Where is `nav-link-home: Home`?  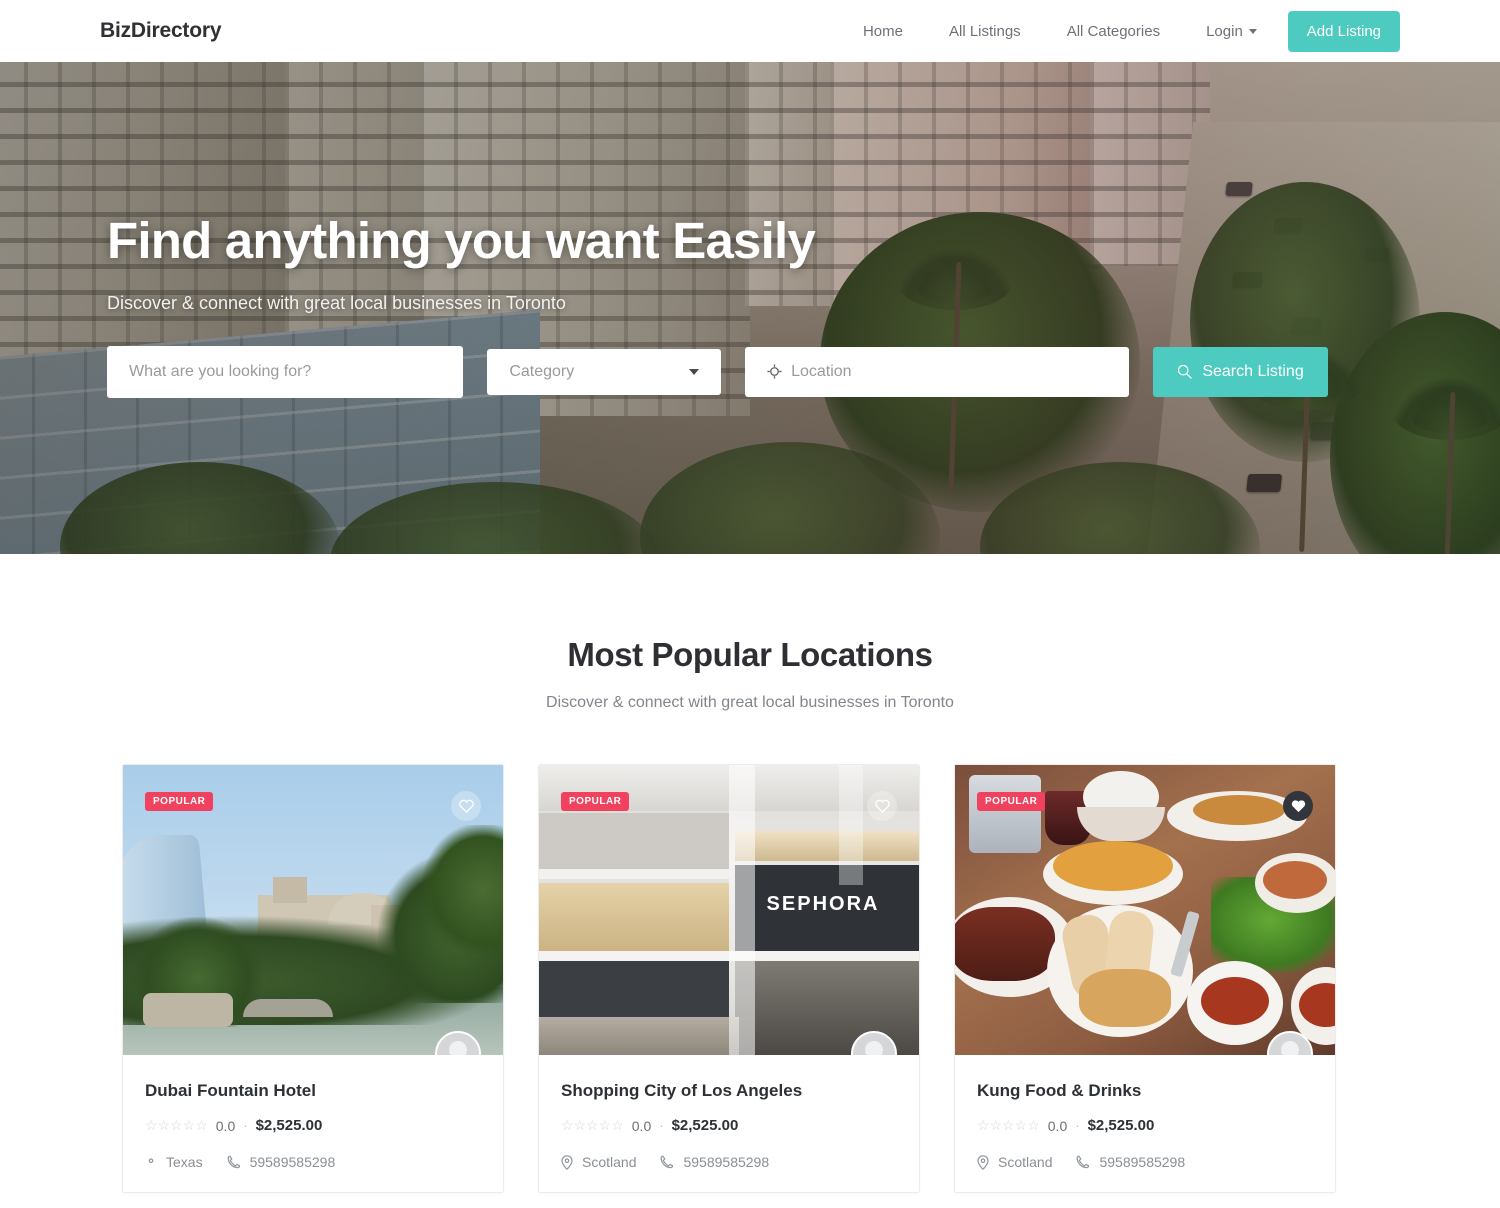 nav-link-home: Home is located at coordinates (883, 31).